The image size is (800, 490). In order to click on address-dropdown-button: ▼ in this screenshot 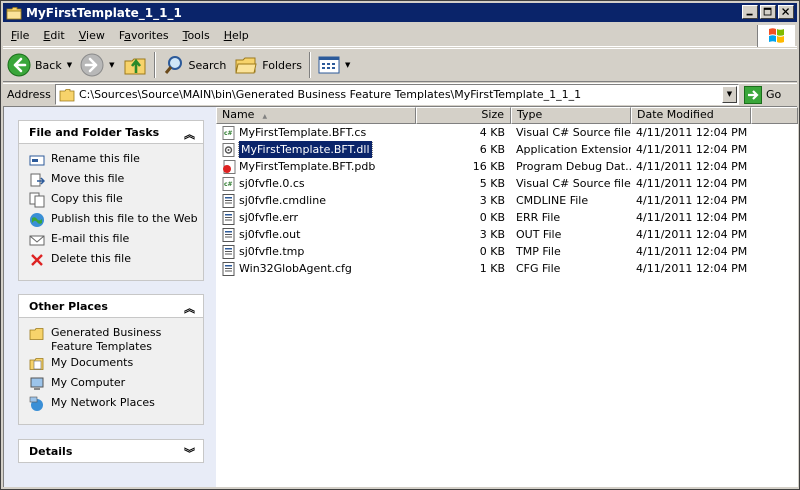, I will do `click(729, 94)`.